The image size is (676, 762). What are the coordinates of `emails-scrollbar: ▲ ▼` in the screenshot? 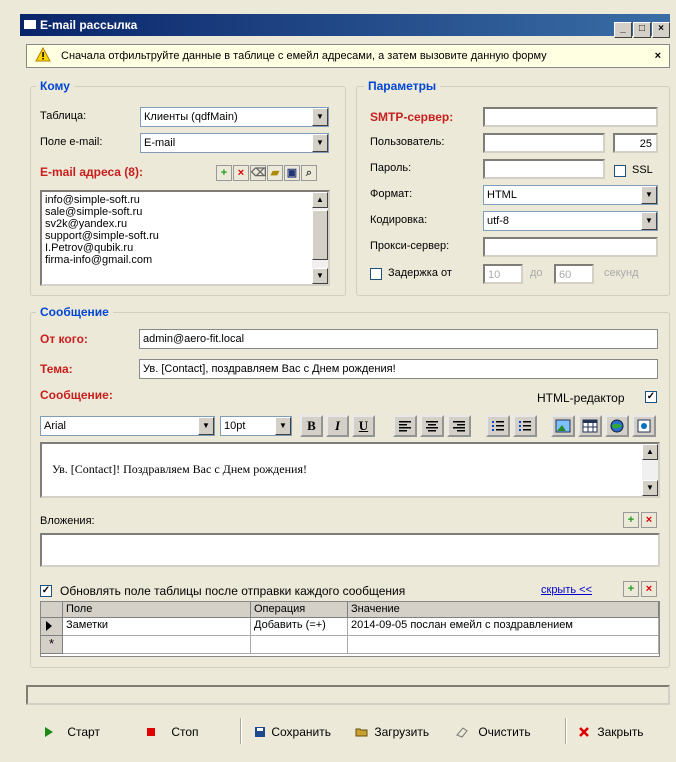 It's located at (320, 238).